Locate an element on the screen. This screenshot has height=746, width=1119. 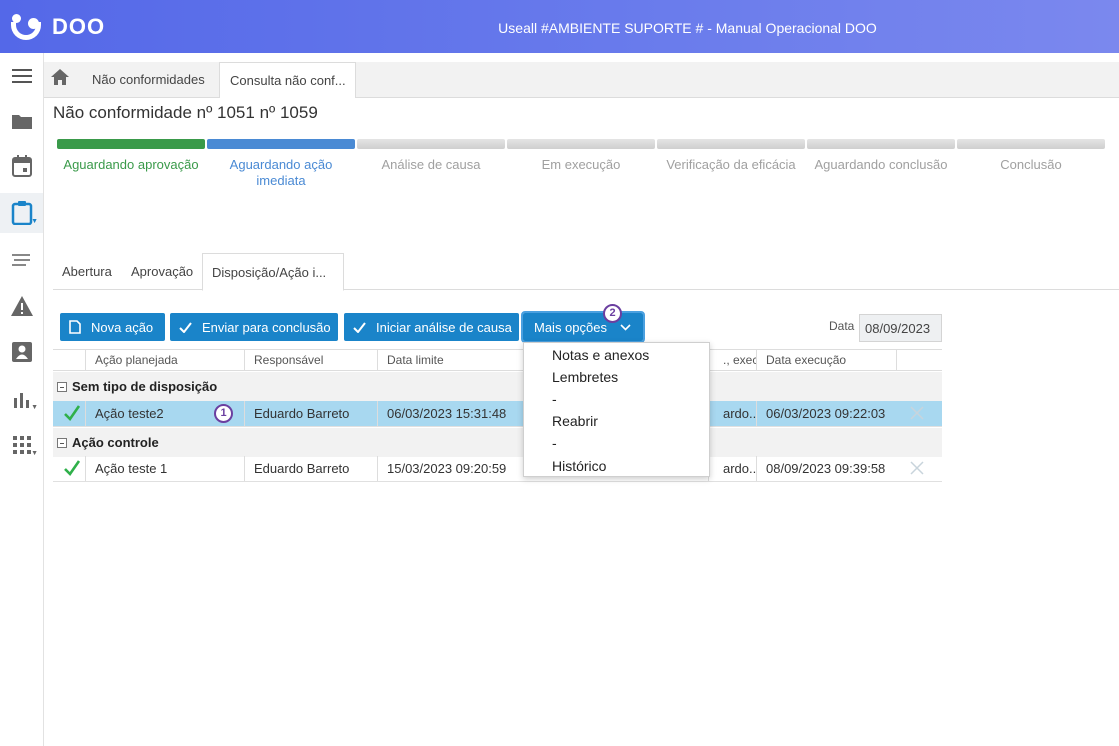
tab-abertura: Abertura is located at coordinates (87, 271).